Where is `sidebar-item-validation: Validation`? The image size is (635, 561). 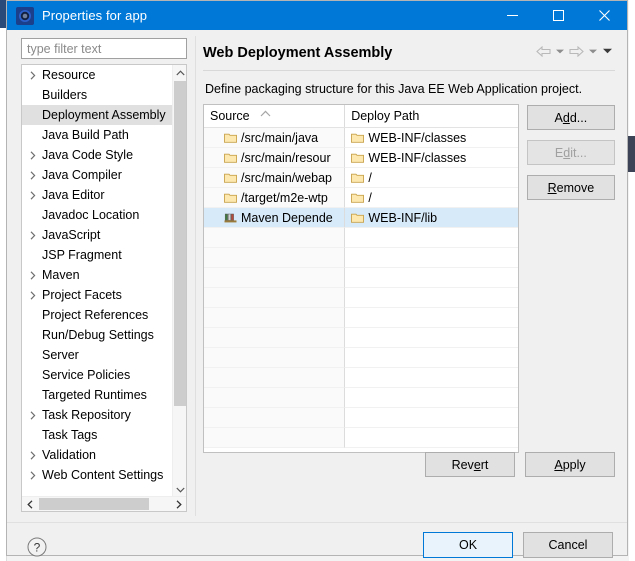
sidebar-item-validation: Validation is located at coordinates (98, 455).